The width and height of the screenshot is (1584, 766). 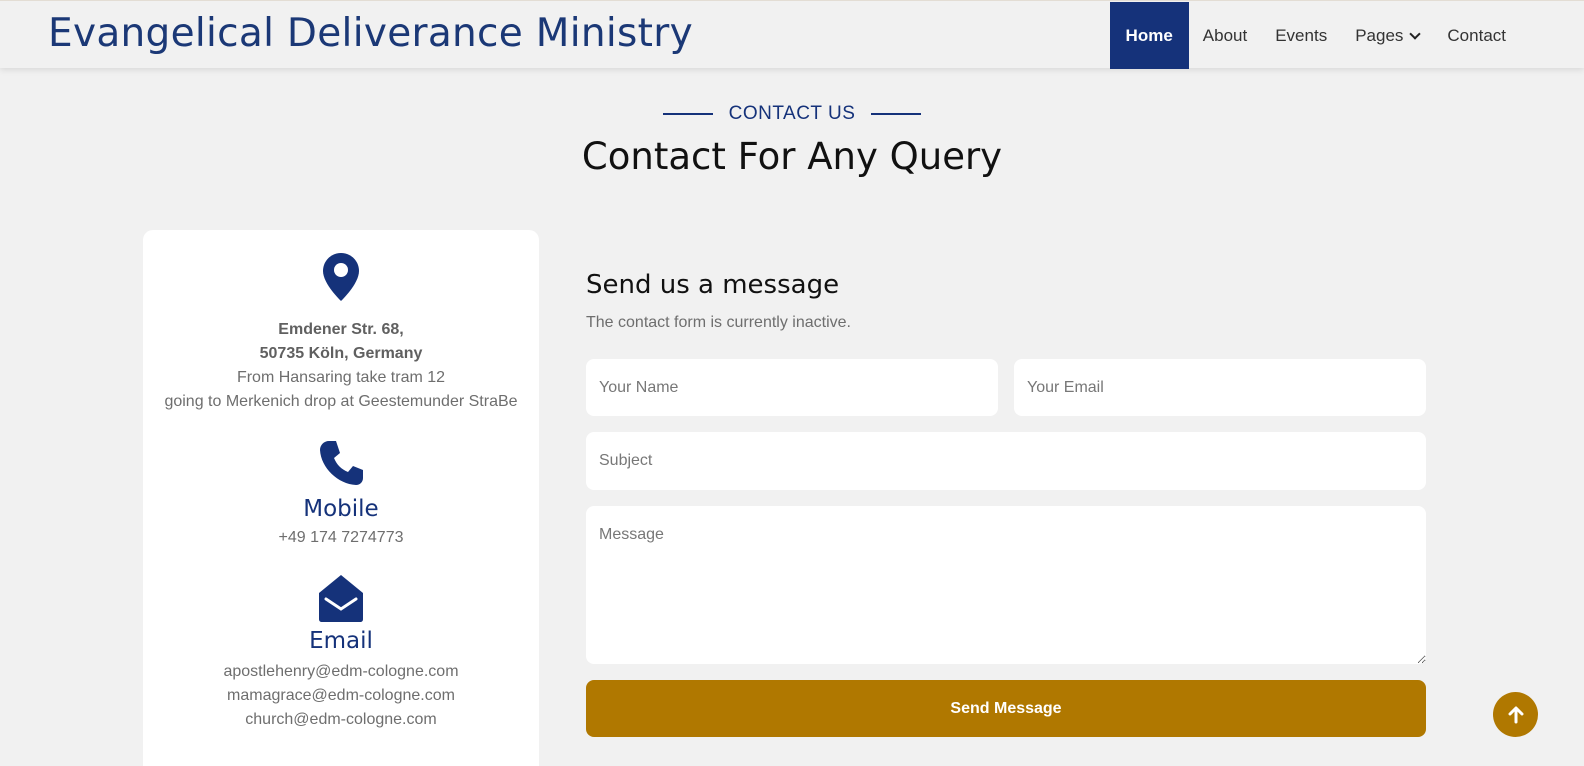 I want to click on nav-about-label: About, so click(x=1225, y=35).